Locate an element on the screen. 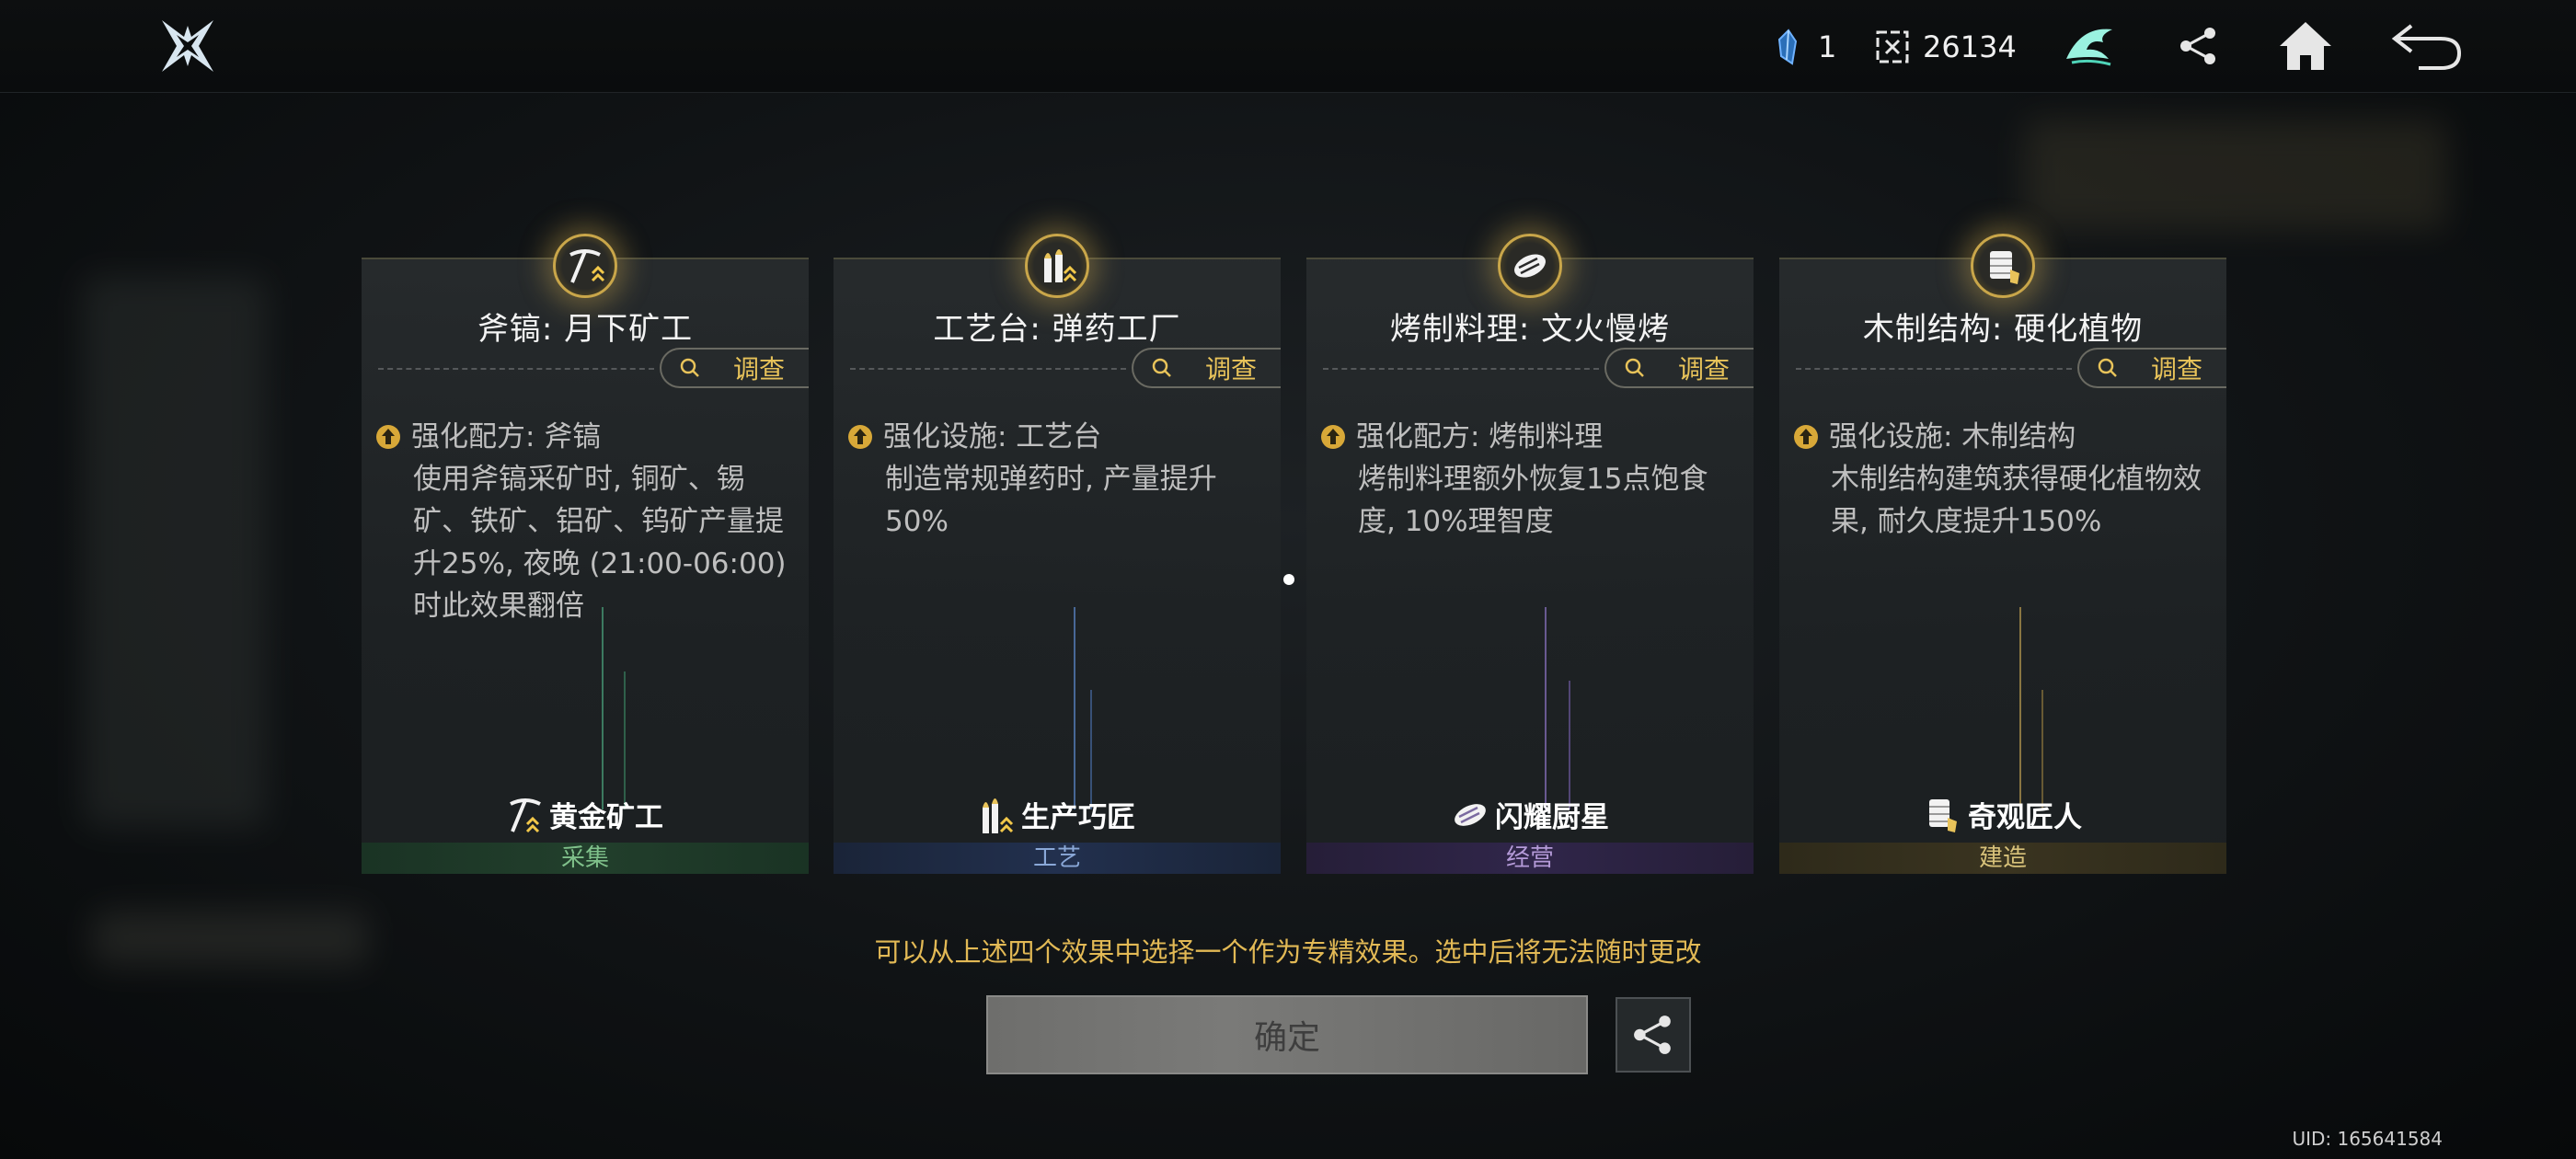  role-name: 闪耀厨星 is located at coordinates (1552, 817).